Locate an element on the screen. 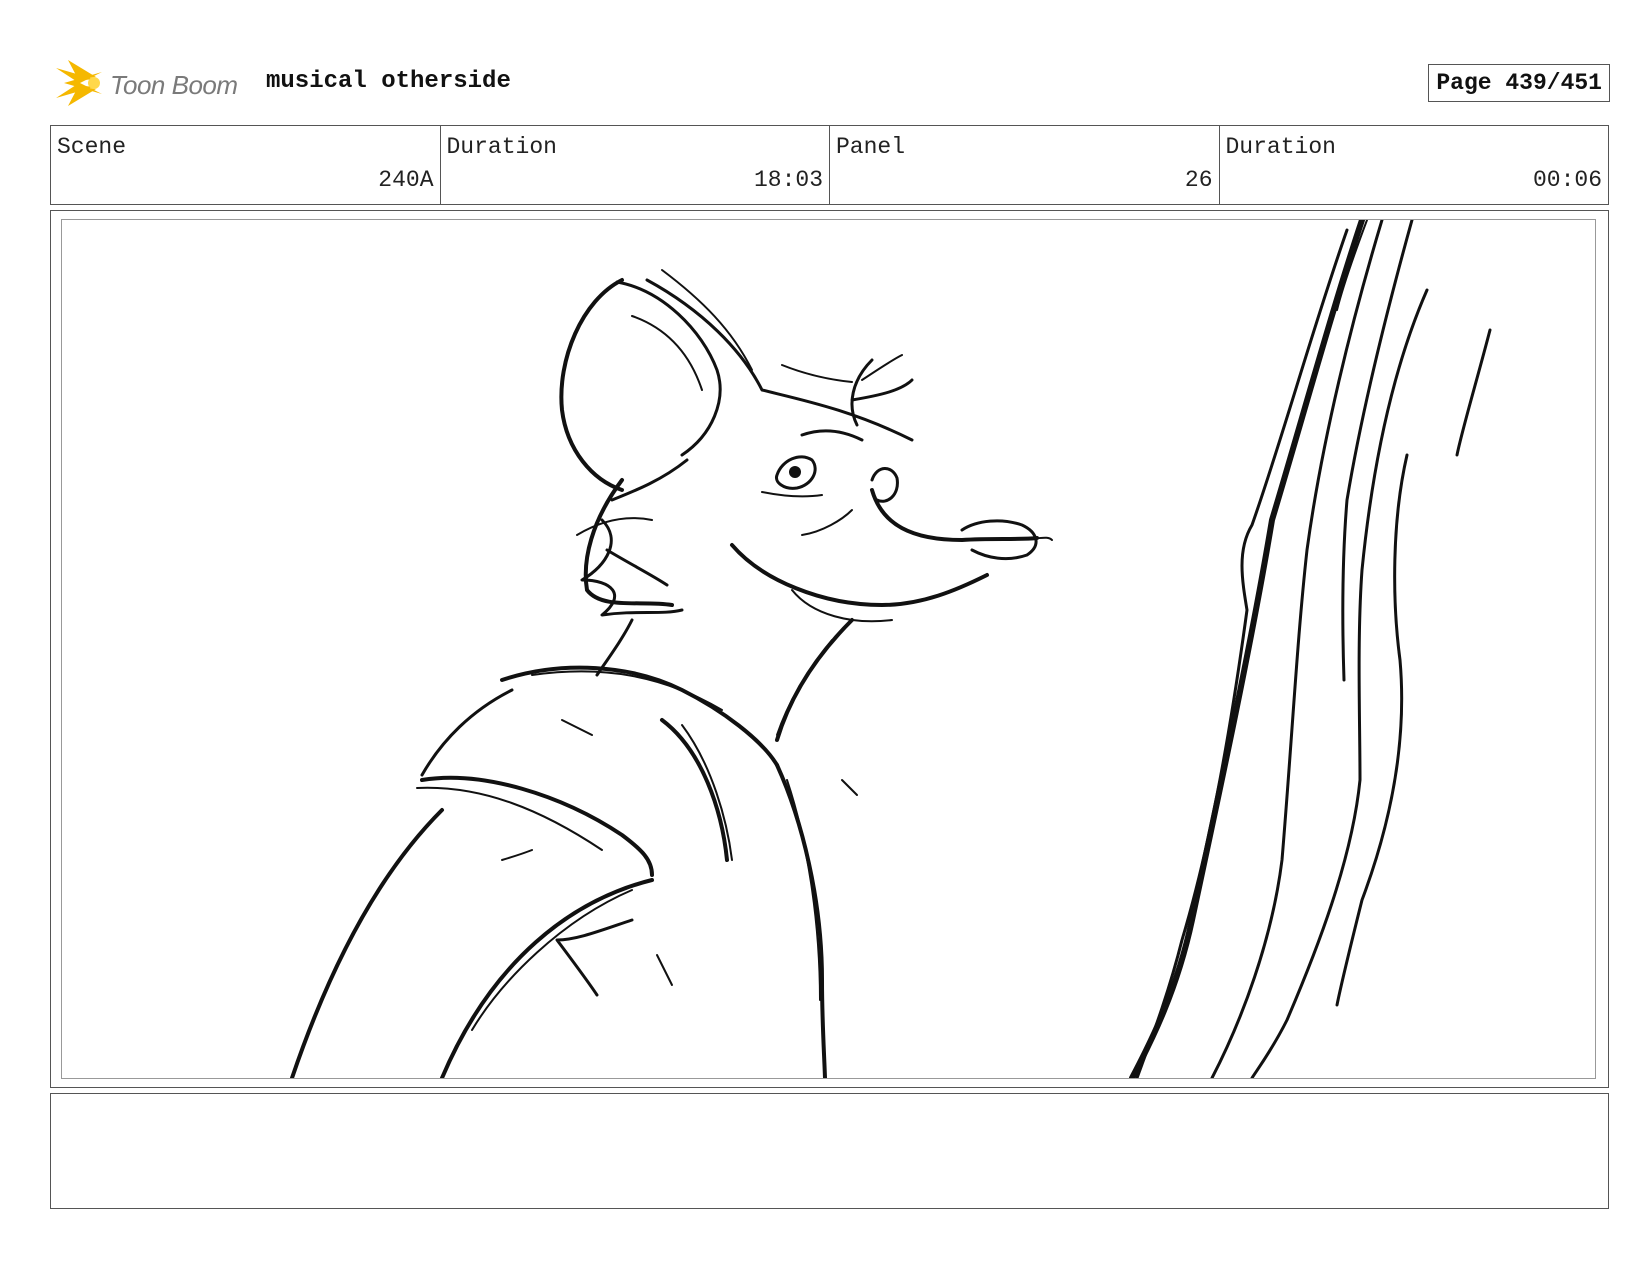 This screenshot has width=1650, height=1275. project-title: musical otherside is located at coordinates (388, 81).